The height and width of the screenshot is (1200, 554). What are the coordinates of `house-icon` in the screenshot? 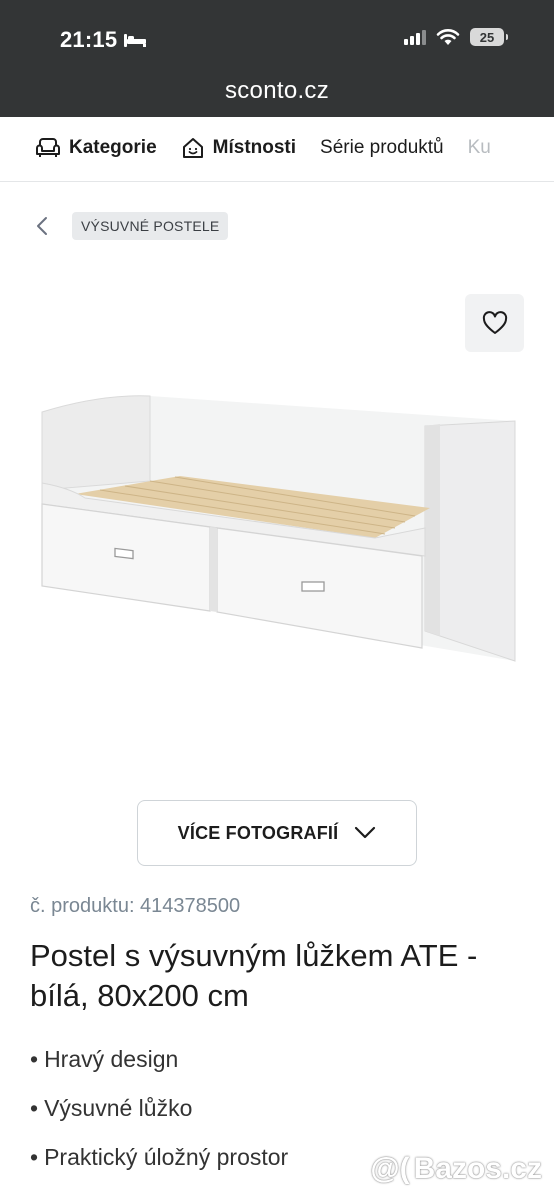 It's located at (192, 148).